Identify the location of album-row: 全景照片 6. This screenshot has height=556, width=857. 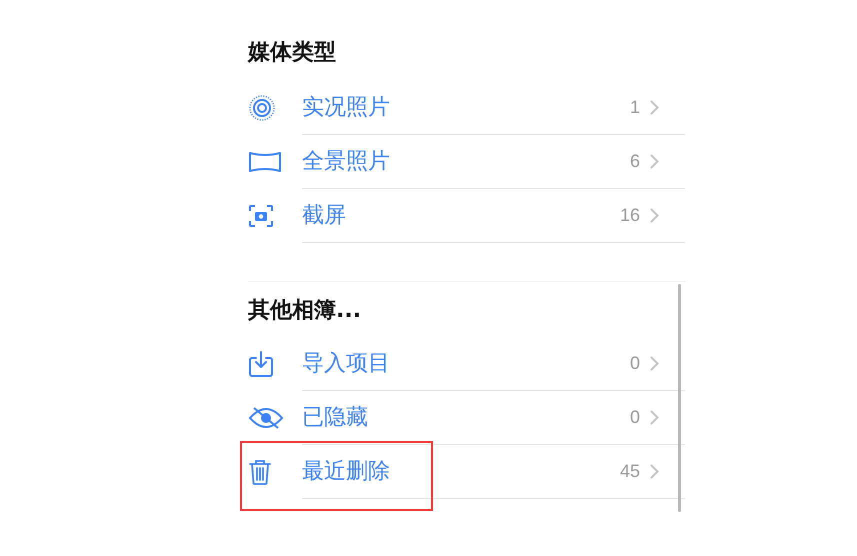
(466, 162).